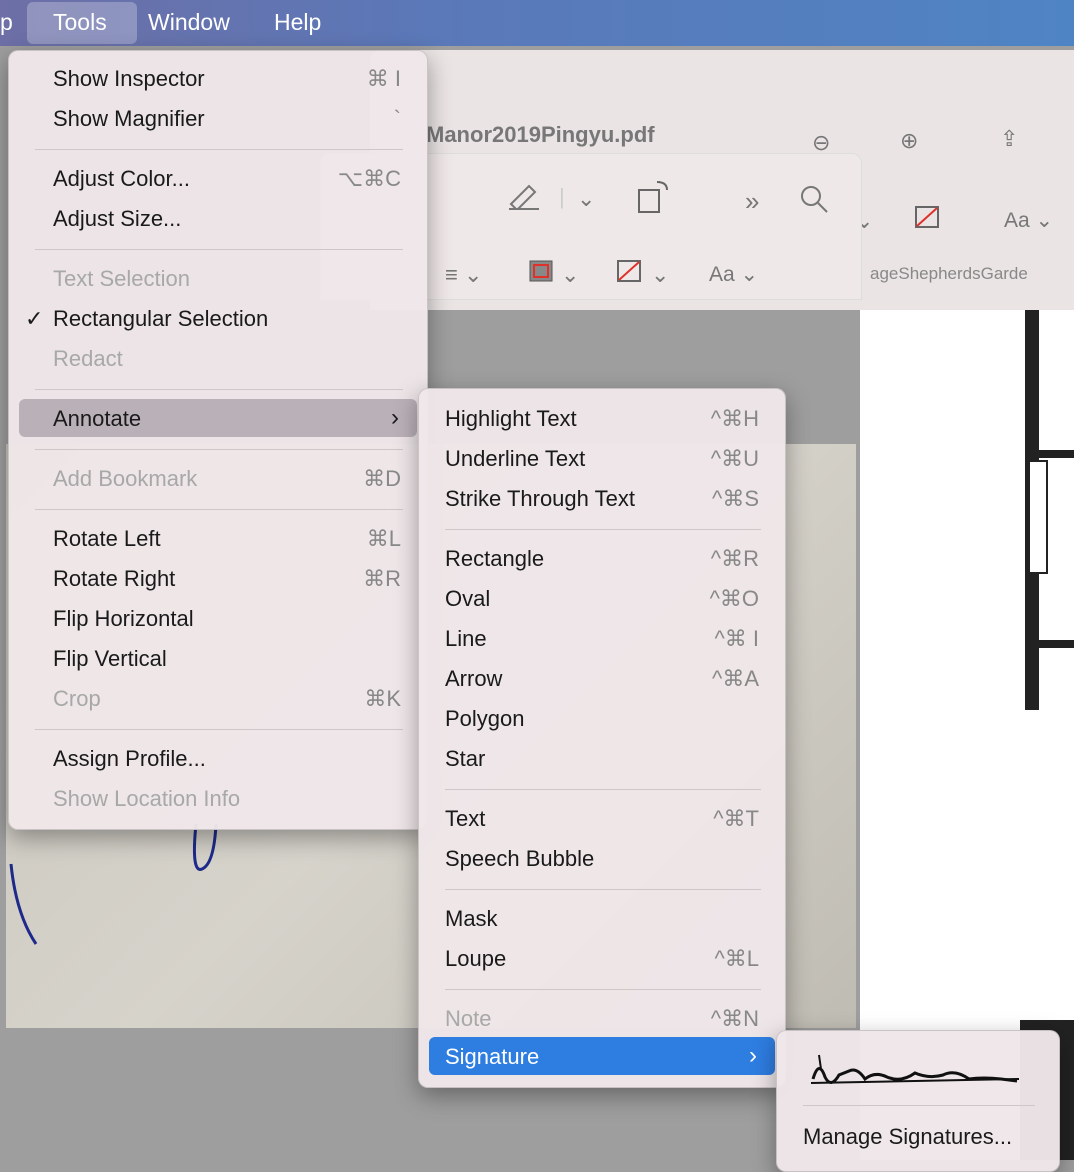  What do you see at coordinates (602, 418) in the screenshot?
I see `annotate-menu-item-highlight-text: Highlight Text ^⌘H` at bounding box center [602, 418].